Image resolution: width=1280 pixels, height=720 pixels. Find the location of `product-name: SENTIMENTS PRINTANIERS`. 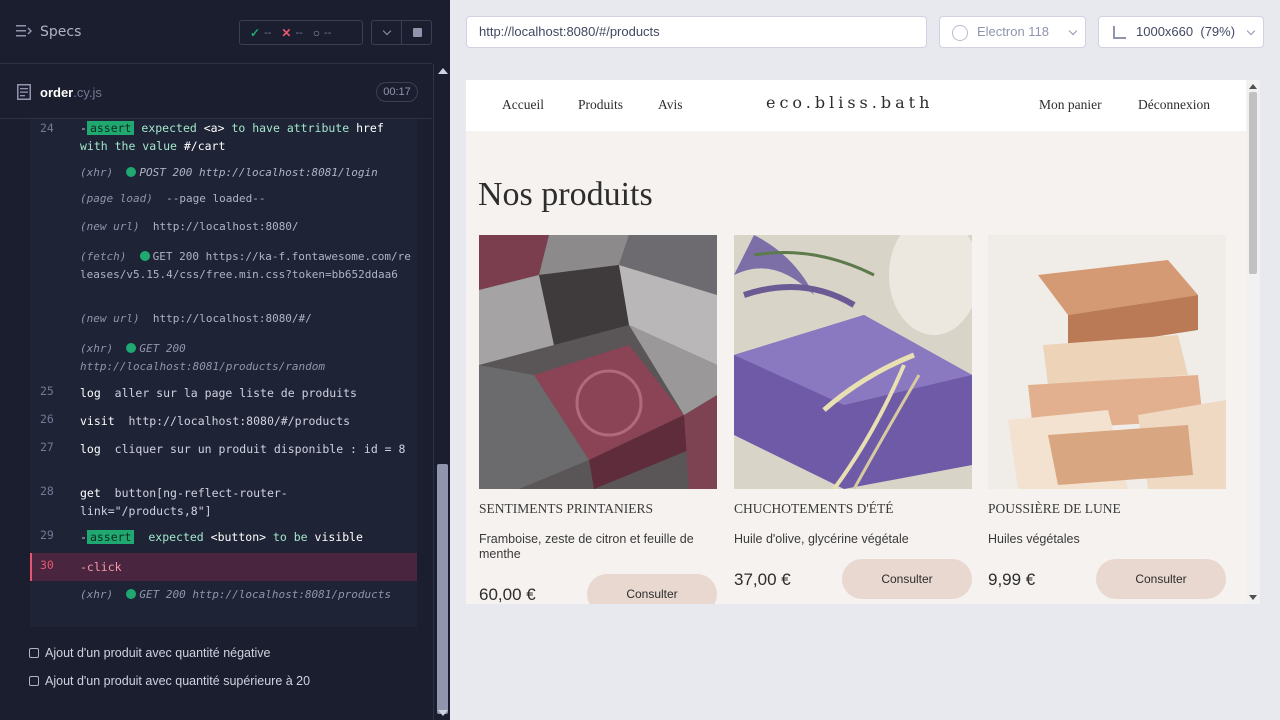

product-name: SENTIMENTS PRINTANIERS is located at coordinates (566, 508).